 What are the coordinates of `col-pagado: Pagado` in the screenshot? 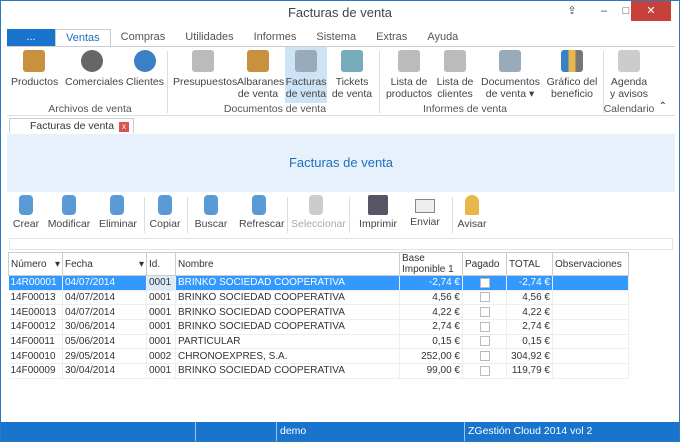 It's located at (484, 264).